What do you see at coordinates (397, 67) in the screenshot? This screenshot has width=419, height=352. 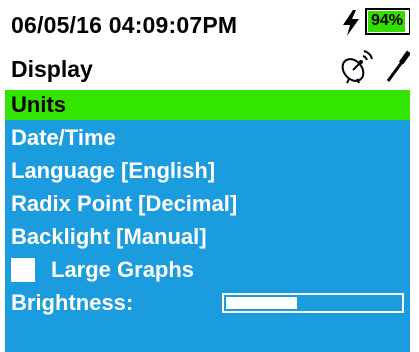 I see `probe-icon` at bounding box center [397, 67].